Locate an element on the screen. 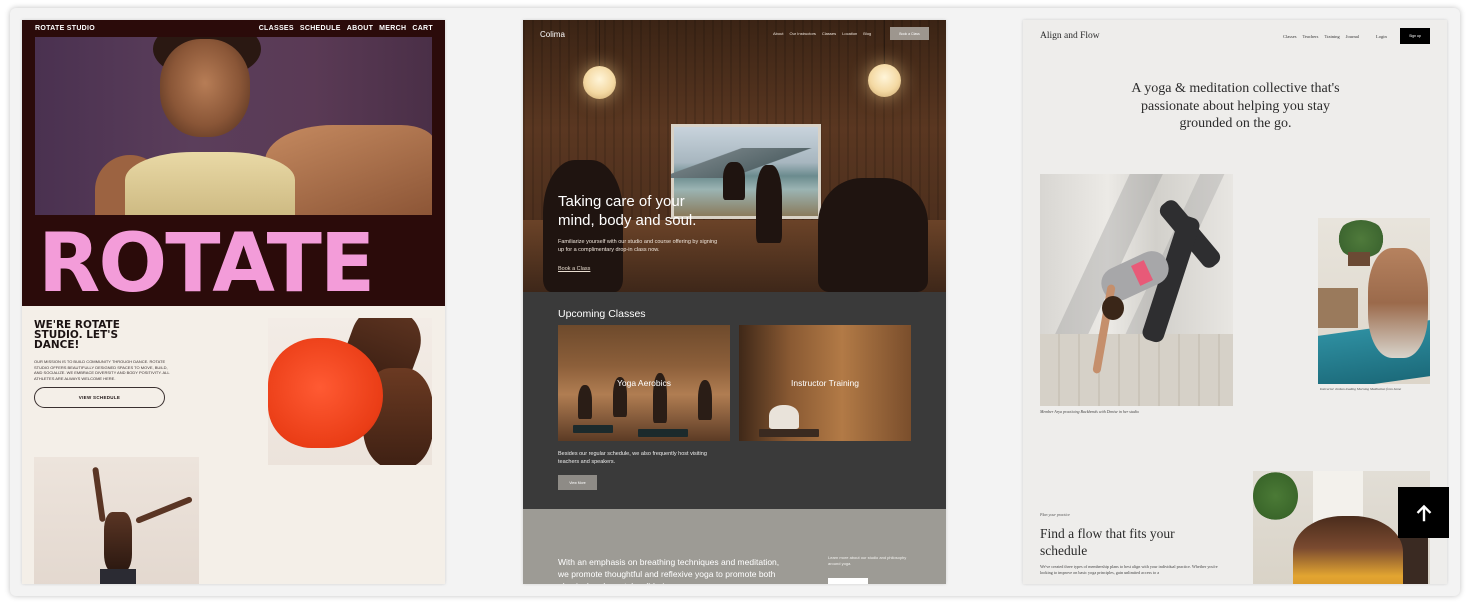 This screenshot has height=604, width=1470. class-card-yoga-aerobics: Yoga Aerobics is located at coordinates (644, 383).